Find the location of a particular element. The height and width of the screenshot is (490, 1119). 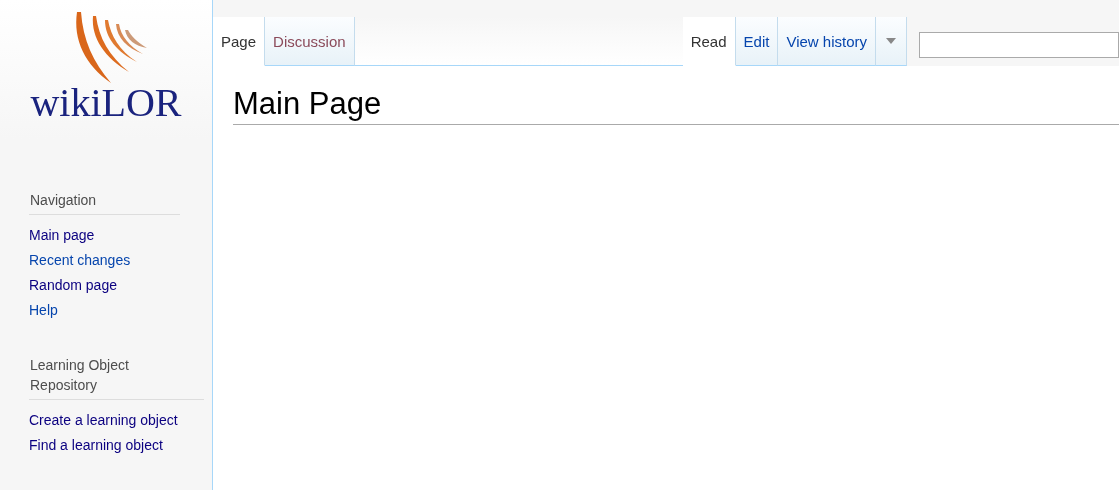

caret-icon is located at coordinates (891, 41).